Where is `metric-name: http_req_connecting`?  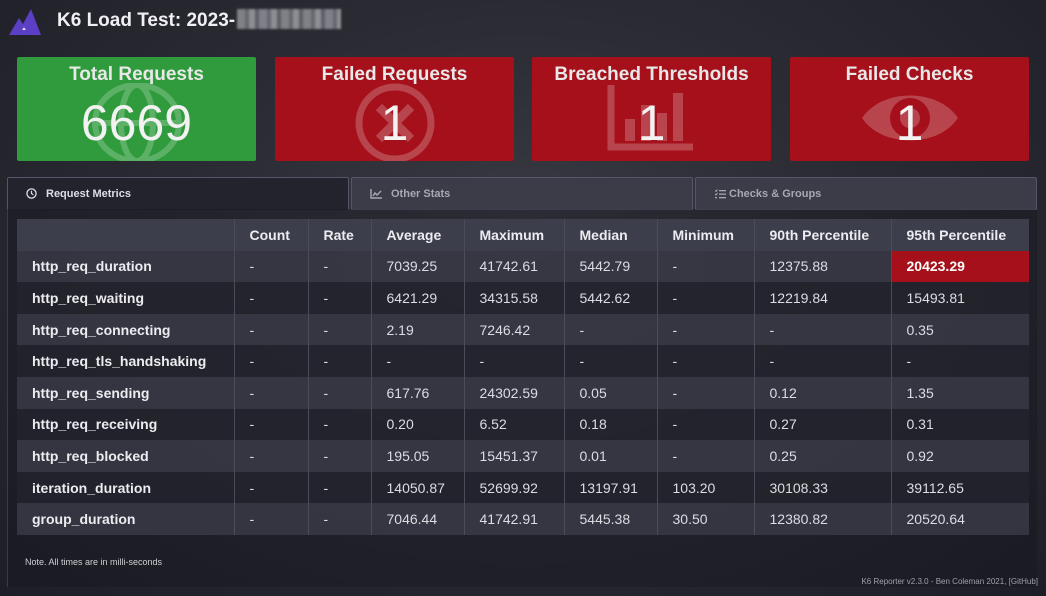
metric-name: http_req_connecting is located at coordinates (126, 329).